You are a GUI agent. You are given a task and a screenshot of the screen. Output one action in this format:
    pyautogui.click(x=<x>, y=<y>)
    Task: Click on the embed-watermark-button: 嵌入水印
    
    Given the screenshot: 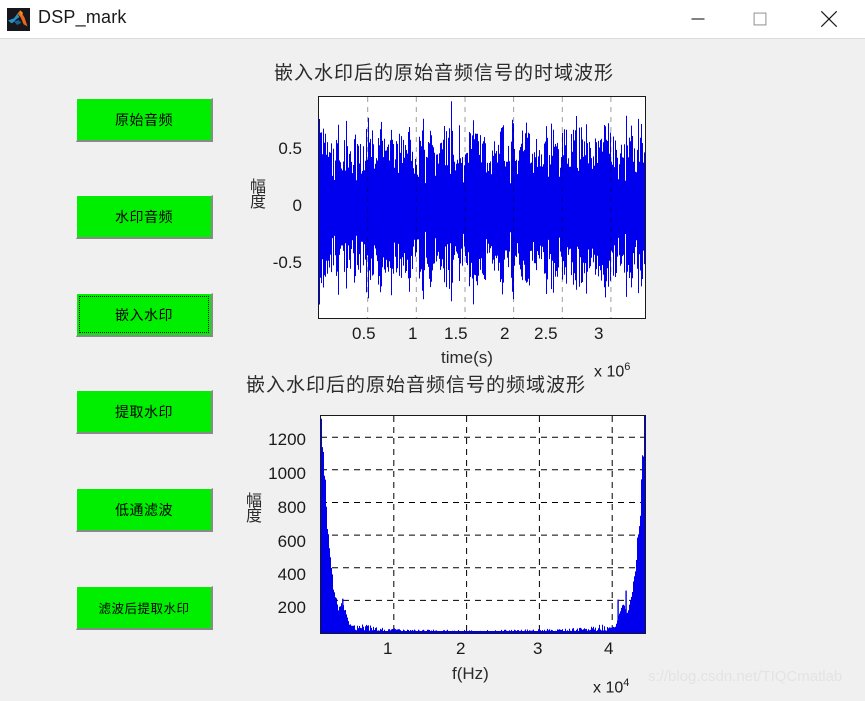 What is the action you would take?
    pyautogui.click(x=144, y=315)
    